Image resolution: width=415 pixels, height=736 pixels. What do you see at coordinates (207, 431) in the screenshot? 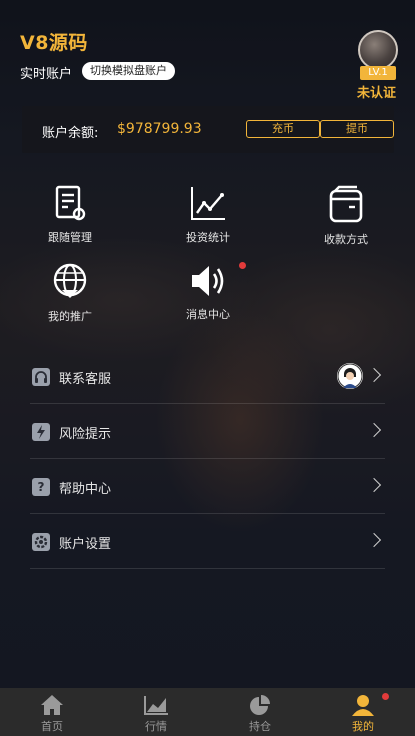
I see `list-item-risk-warning: 风险提示` at bounding box center [207, 431].